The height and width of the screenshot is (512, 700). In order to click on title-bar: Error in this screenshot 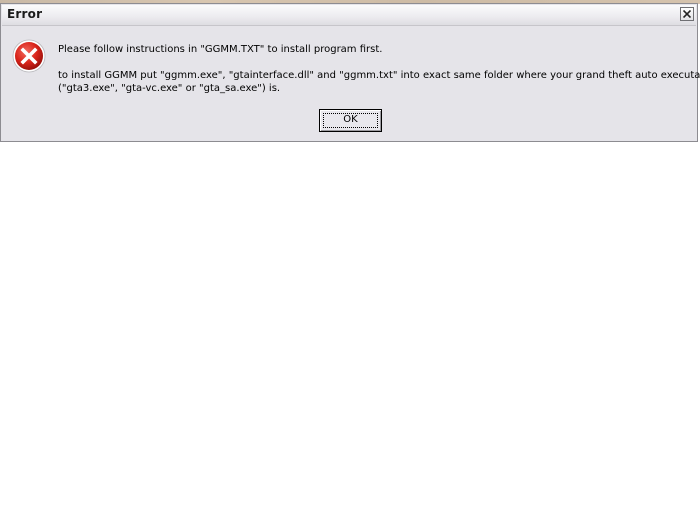, I will do `click(349, 15)`.